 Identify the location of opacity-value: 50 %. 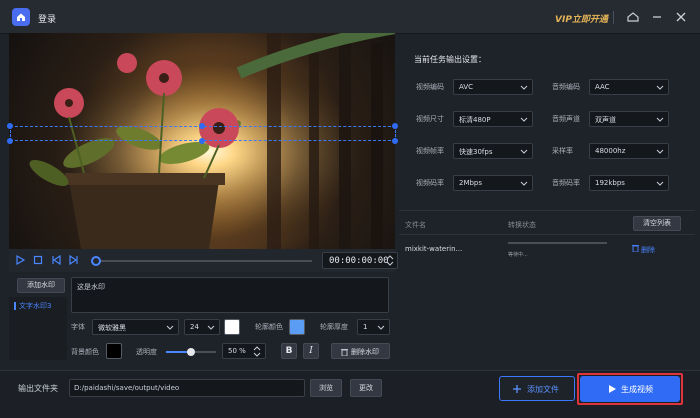
(237, 351).